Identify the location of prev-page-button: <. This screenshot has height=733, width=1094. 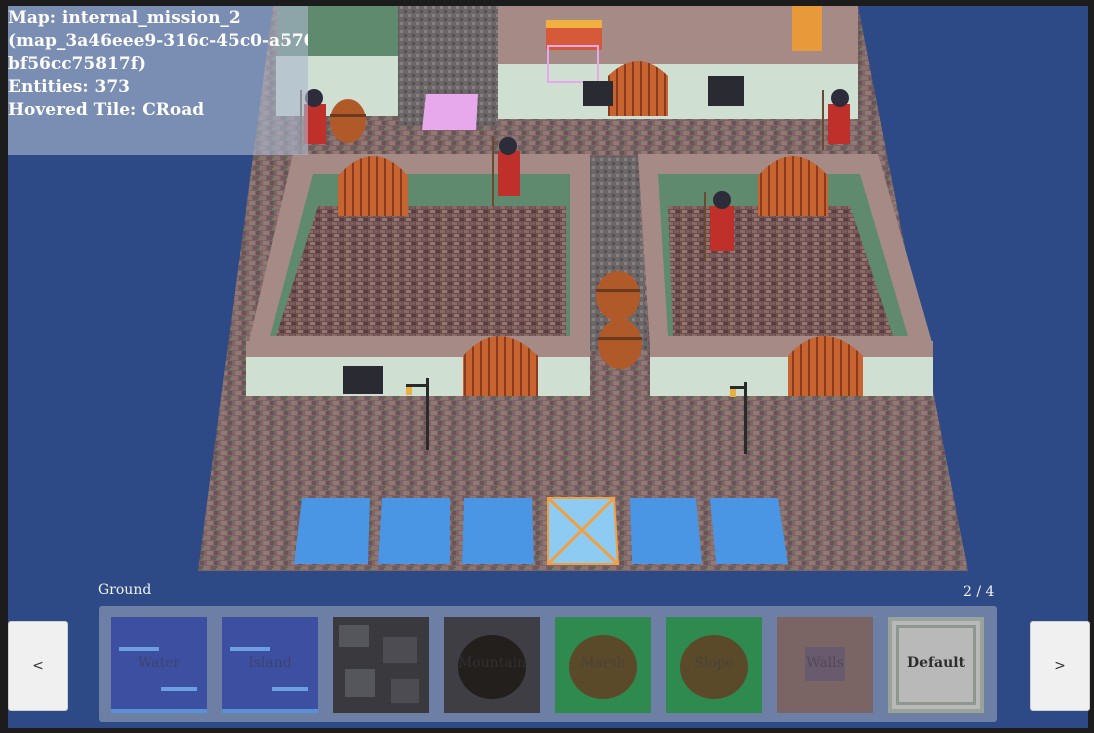
(38, 666).